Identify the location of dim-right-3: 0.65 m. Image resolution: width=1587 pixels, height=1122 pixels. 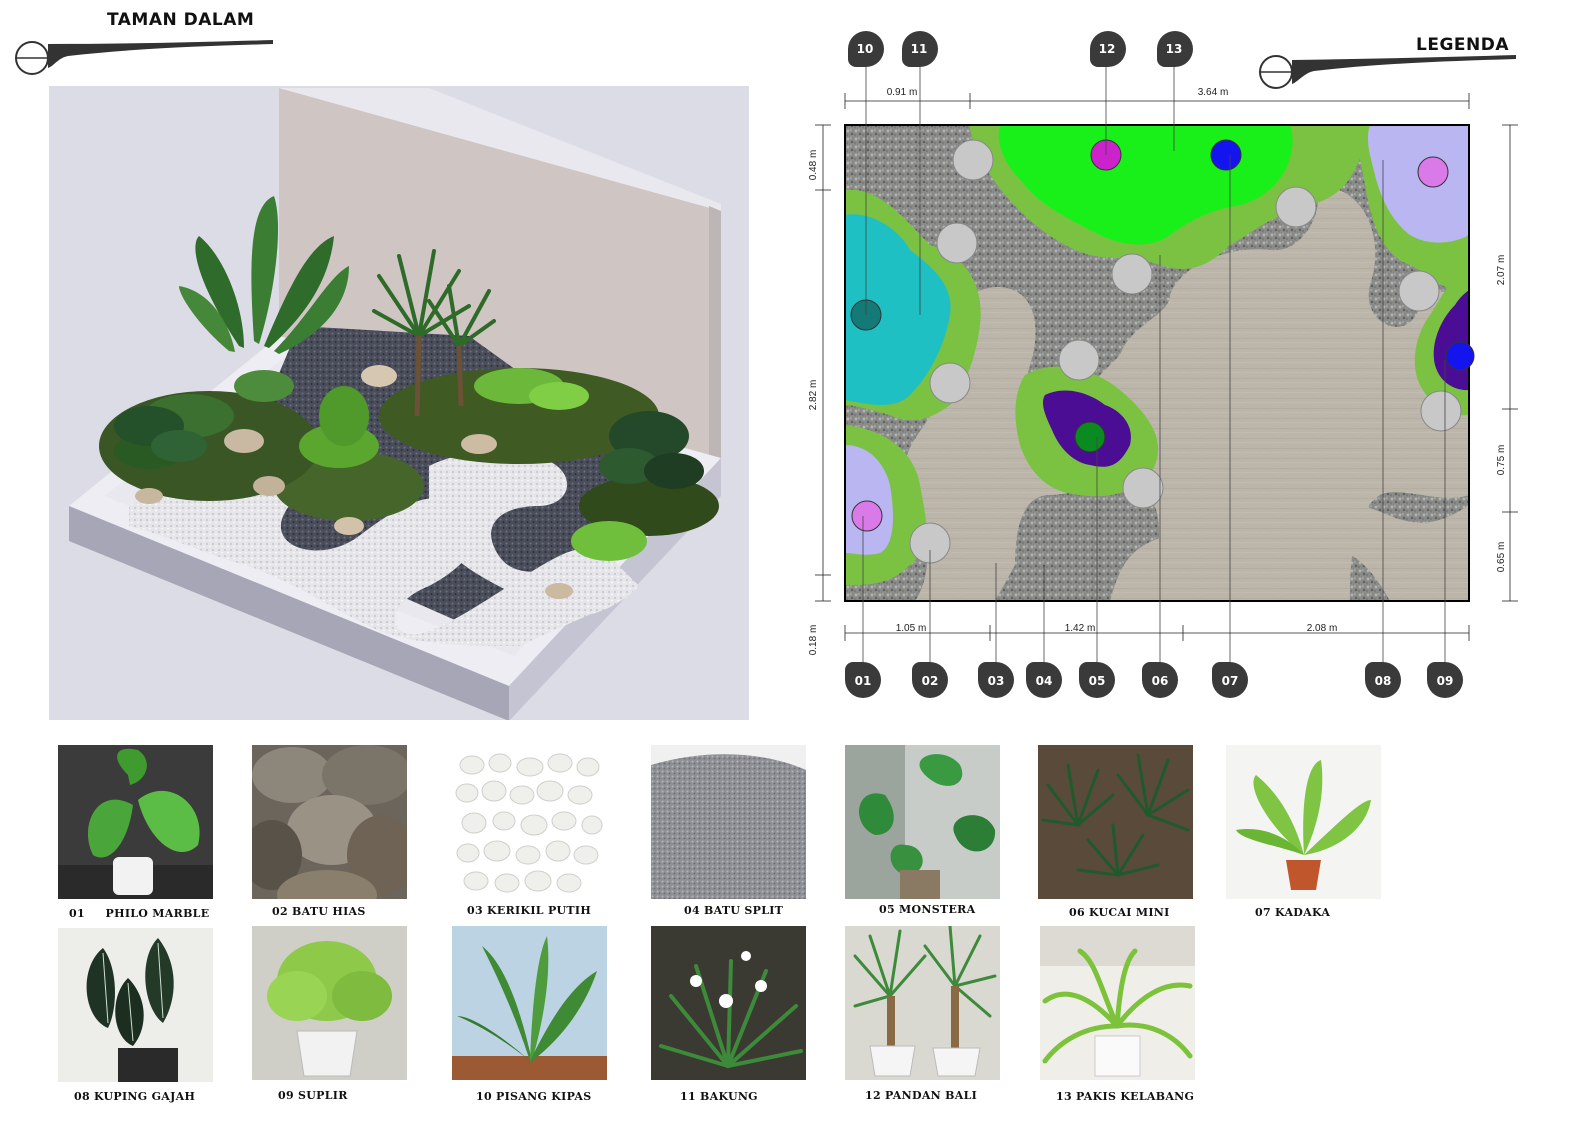
(1501, 557).